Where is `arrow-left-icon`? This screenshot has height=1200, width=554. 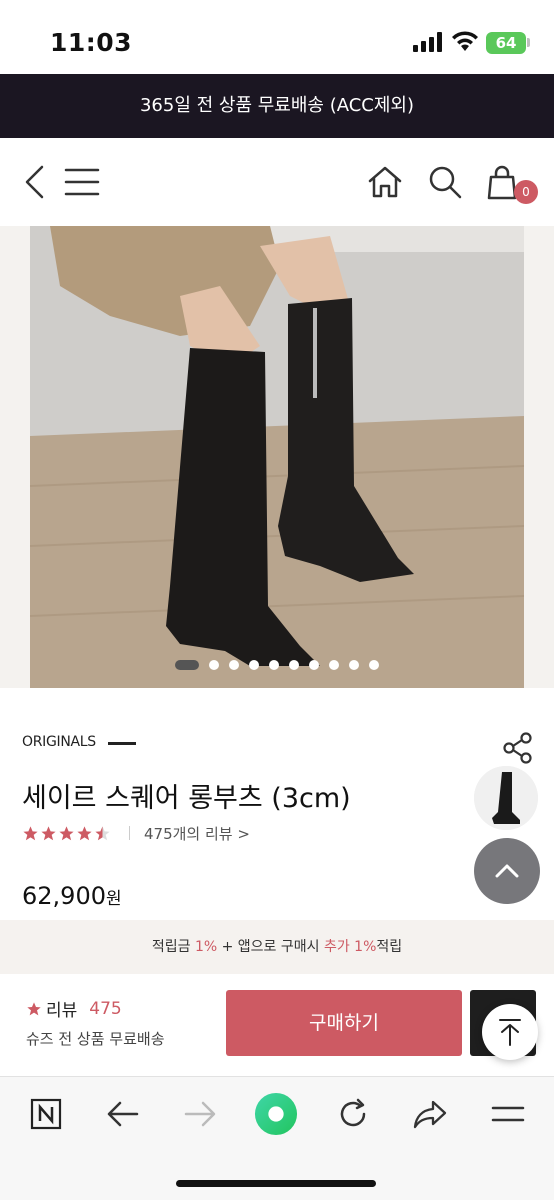 arrow-left-icon is located at coordinates (123, 1114).